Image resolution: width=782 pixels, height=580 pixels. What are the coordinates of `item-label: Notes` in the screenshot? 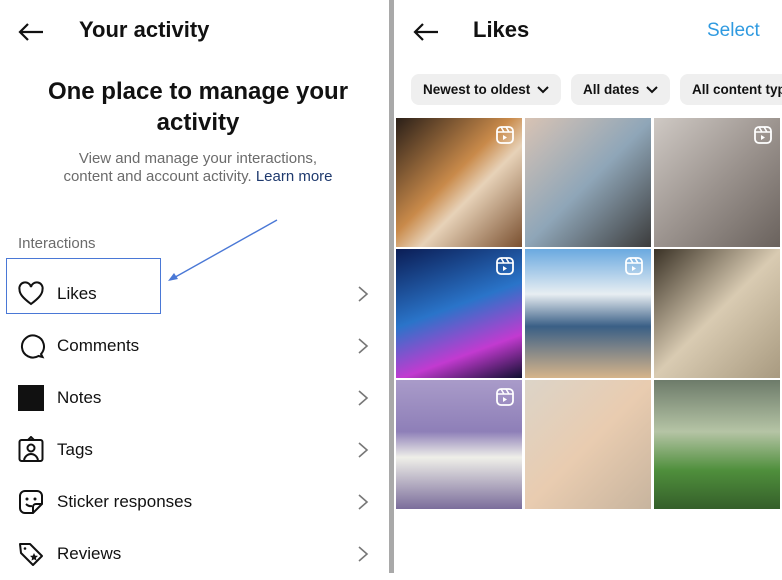 It's located at (79, 397).